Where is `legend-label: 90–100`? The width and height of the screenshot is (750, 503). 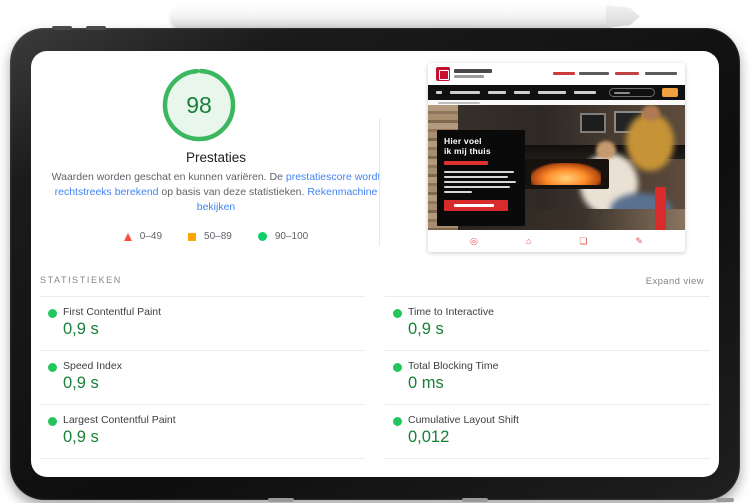
legend-label: 90–100 is located at coordinates (291, 236).